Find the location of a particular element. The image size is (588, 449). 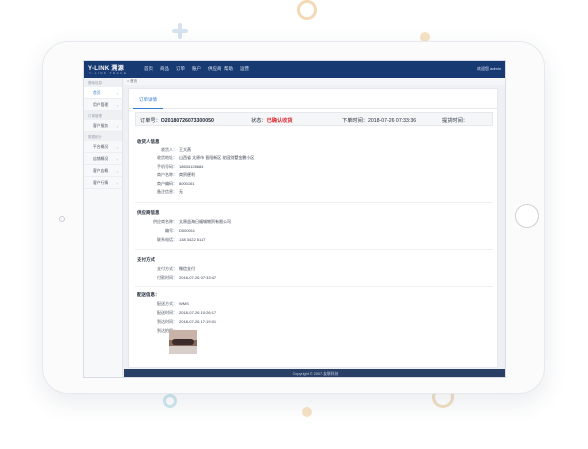

section-title-payment: 支付方式 is located at coordinates (146, 259).